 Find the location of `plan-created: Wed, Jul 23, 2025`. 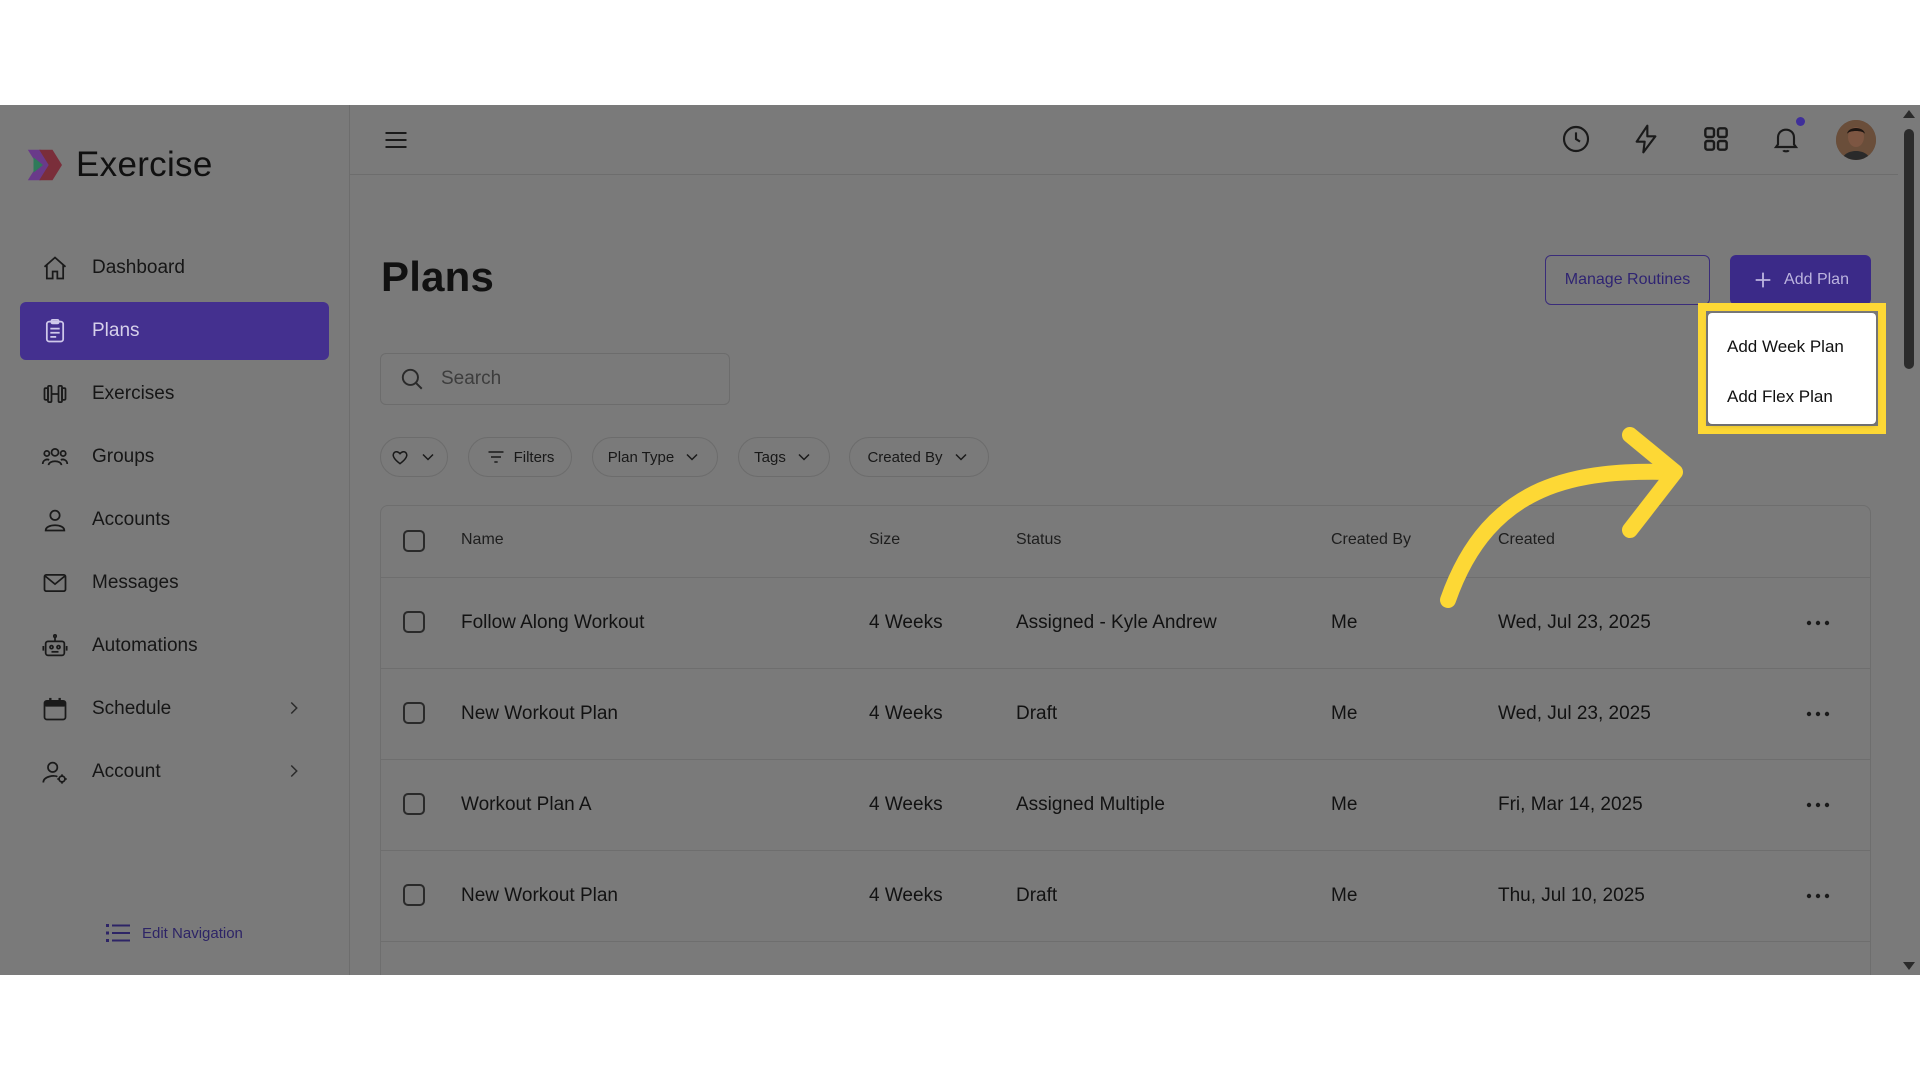

plan-created: Wed, Jul 23, 2025 is located at coordinates (1574, 713).